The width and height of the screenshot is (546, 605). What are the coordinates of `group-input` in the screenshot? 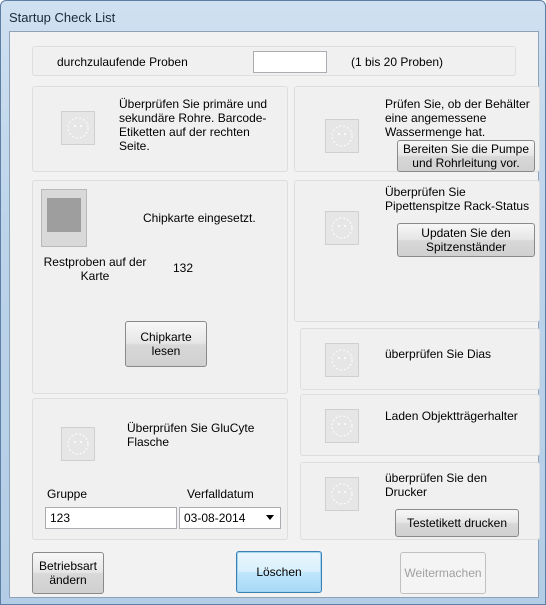 It's located at (111, 518).